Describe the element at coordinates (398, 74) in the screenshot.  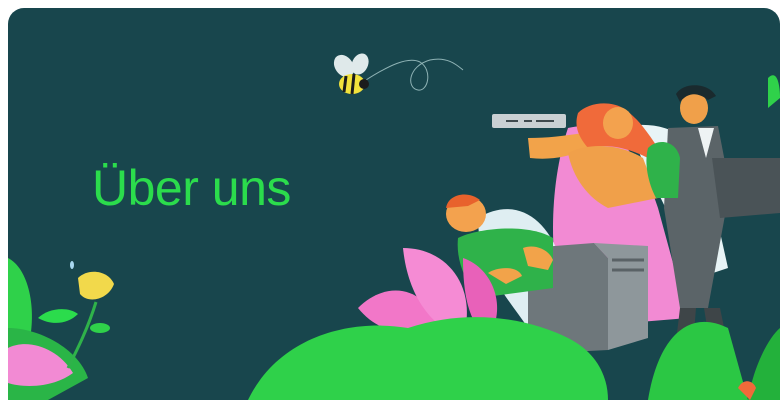
I see `bee-icon` at that location.